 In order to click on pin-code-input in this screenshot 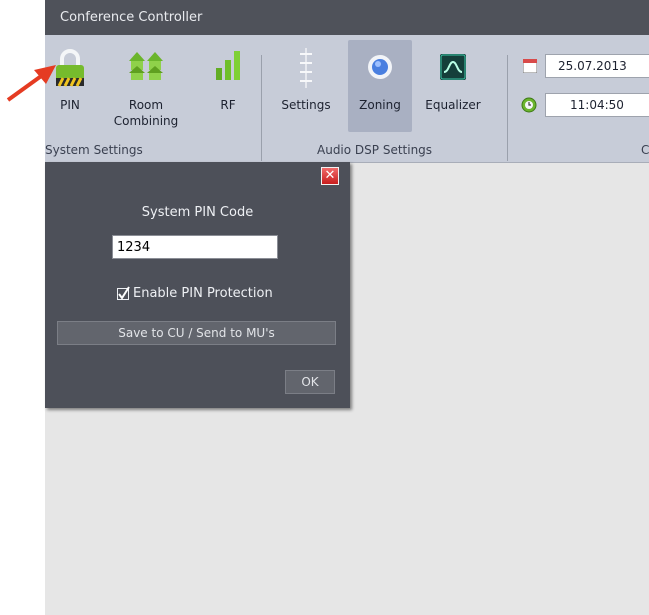, I will do `click(195, 247)`.